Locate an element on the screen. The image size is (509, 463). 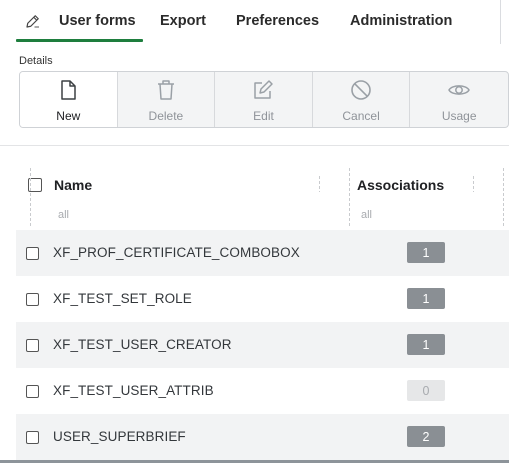
details-section-label: Details is located at coordinates (36, 61).